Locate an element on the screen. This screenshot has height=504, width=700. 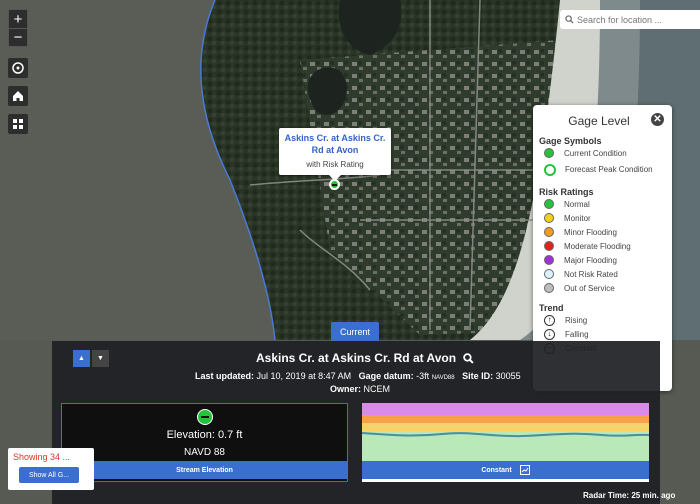
legend-label: Major Flooding is located at coordinates (590, 260).